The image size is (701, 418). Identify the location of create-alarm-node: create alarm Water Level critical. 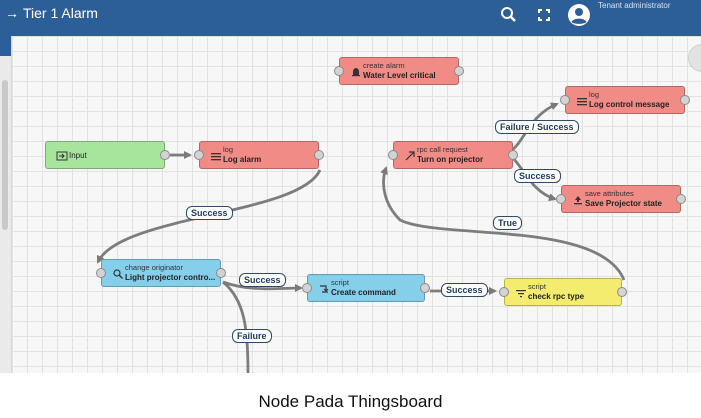
(399, 71).